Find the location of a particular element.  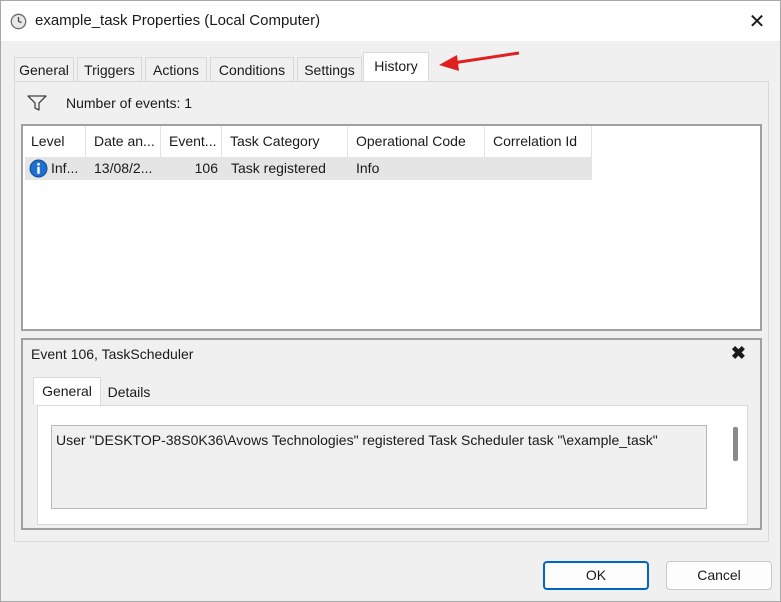

filter-icon is located at coordinates (37, 103).